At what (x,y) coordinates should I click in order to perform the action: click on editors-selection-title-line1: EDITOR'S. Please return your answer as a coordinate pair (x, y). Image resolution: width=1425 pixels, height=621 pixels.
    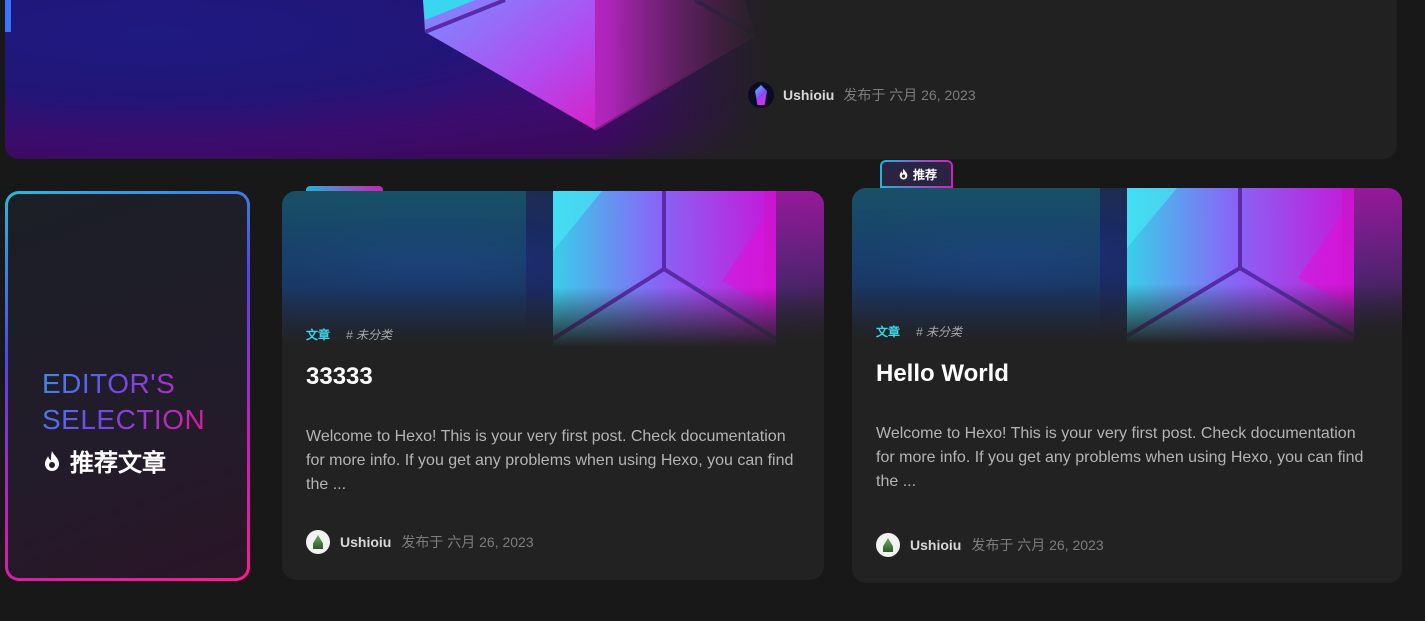
    Looking at the image, I should click on (109, 383).